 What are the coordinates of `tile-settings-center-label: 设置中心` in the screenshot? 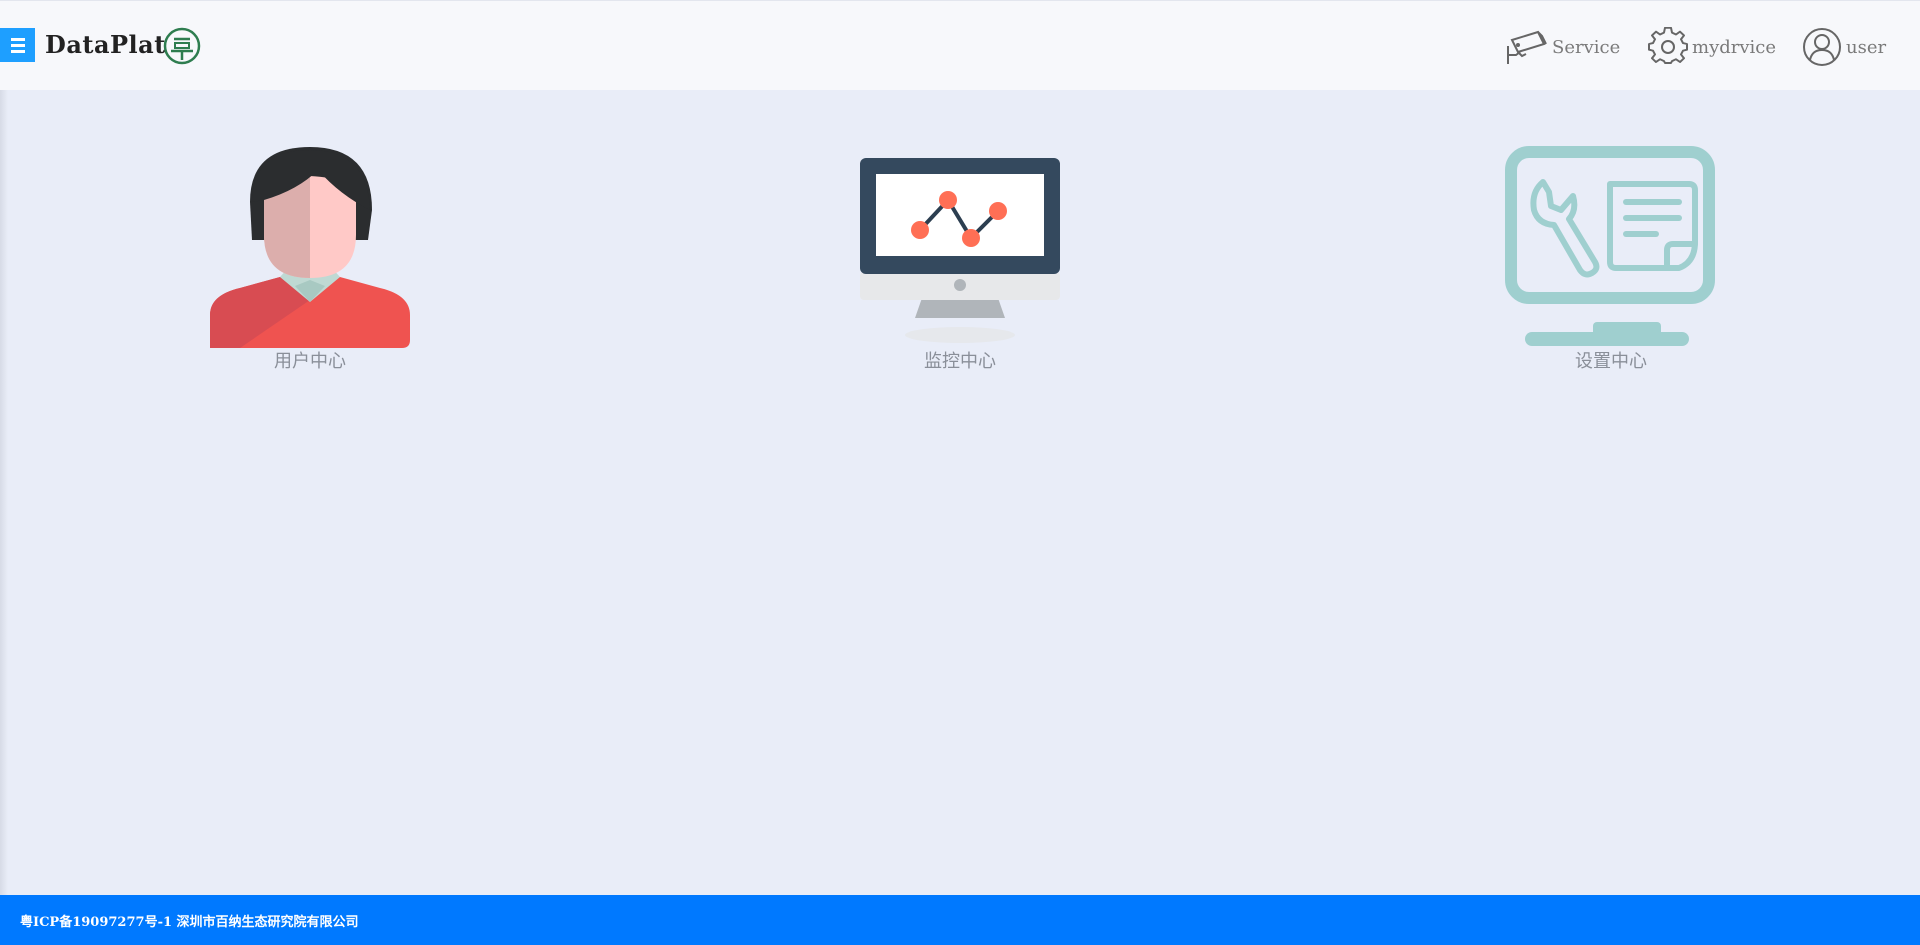 It's located at (1611, 361).